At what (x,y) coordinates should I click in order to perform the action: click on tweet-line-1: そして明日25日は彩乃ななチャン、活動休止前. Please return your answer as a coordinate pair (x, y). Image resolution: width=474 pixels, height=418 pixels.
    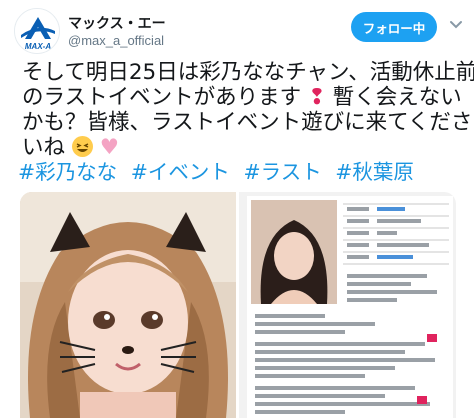
    Looking at the image, I should click on (248, 72).